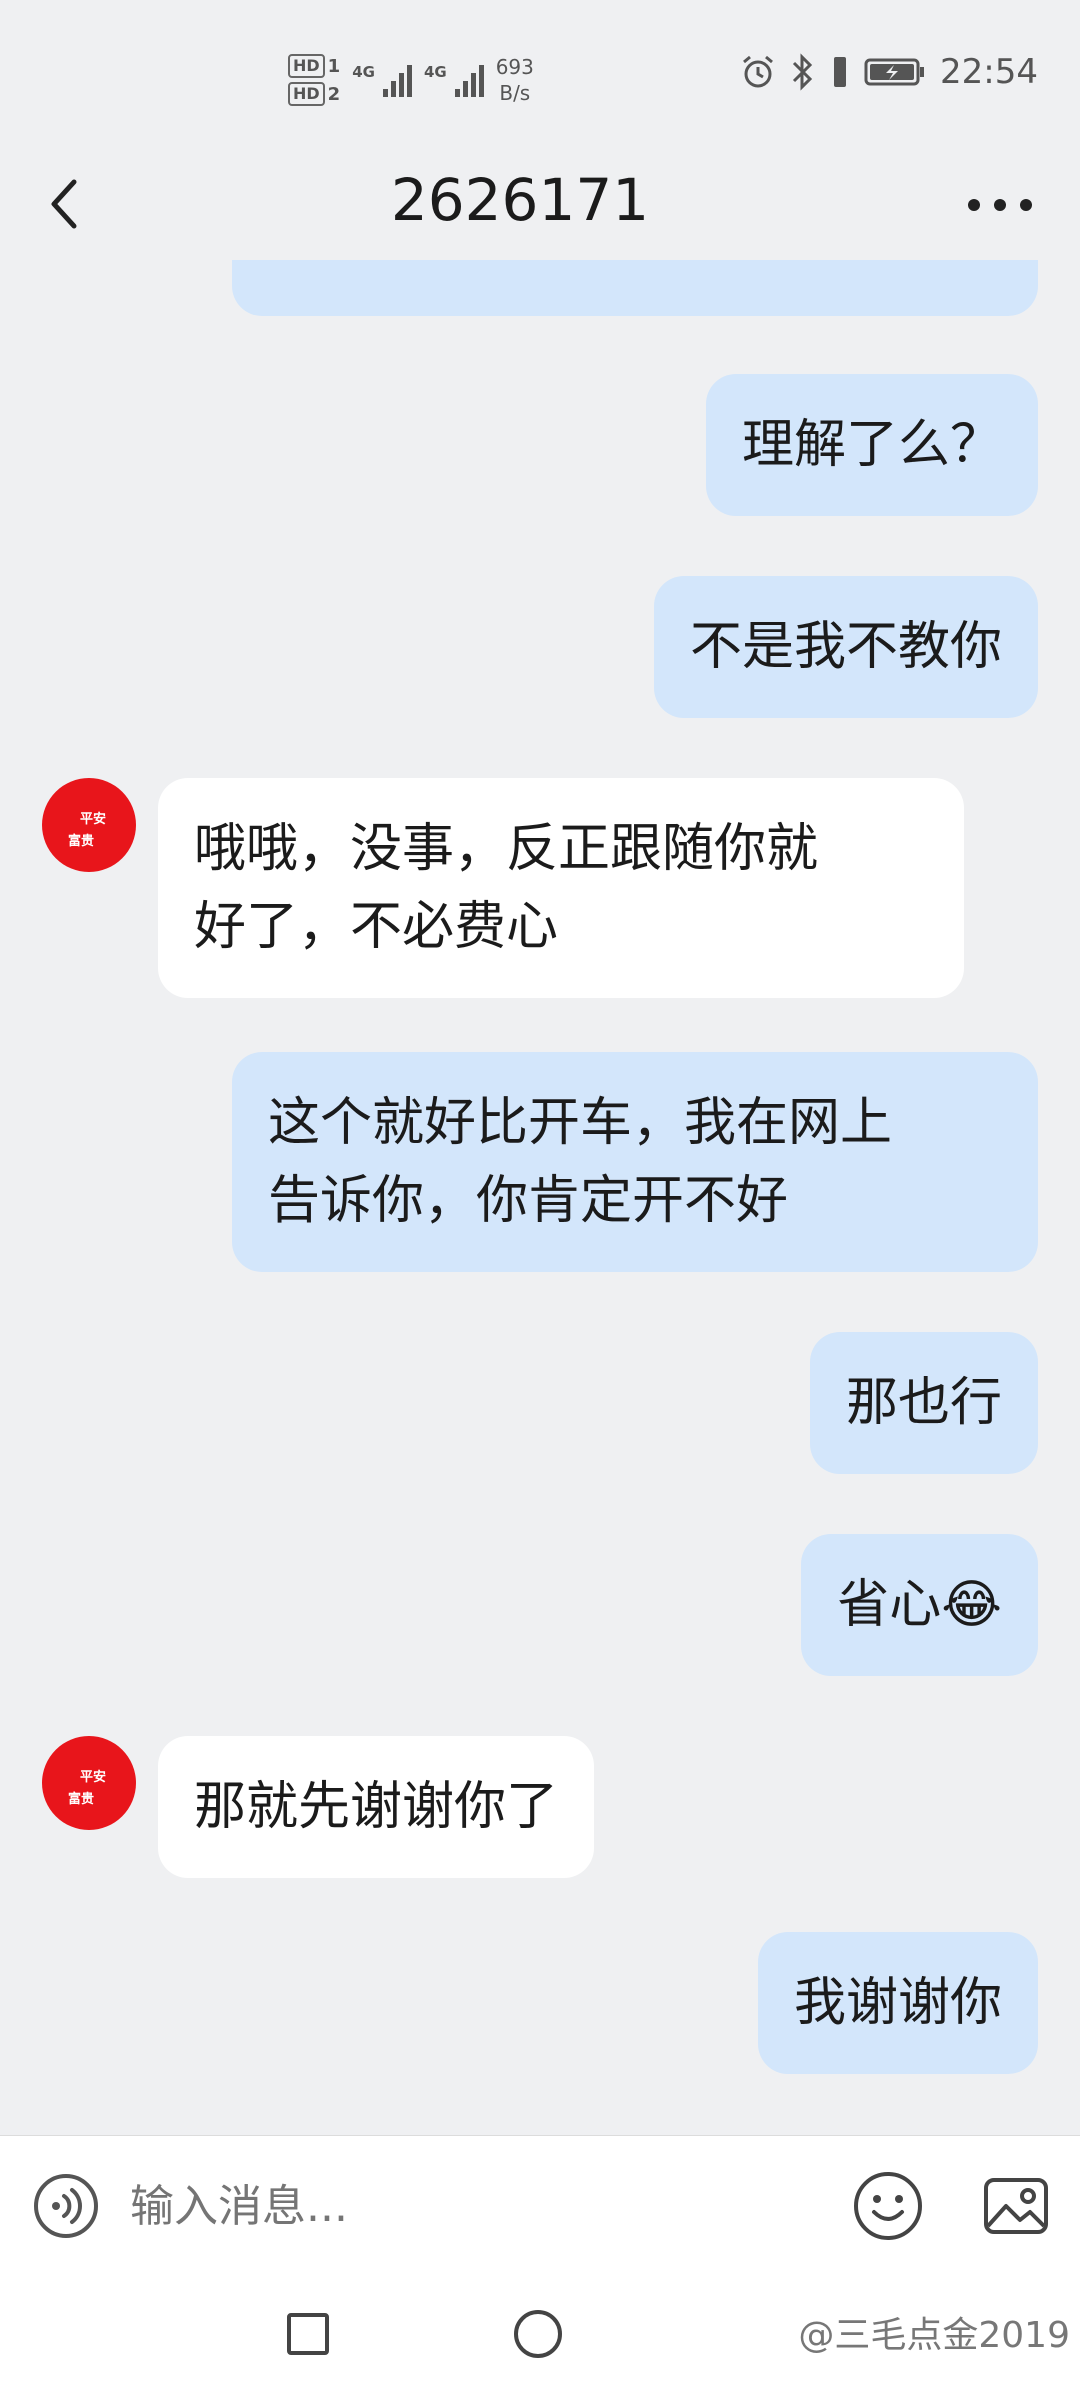 Image resolution: width=1080 pixels, height=2400 pixels. I want to click on vibrate-icon, so click(840, 72).